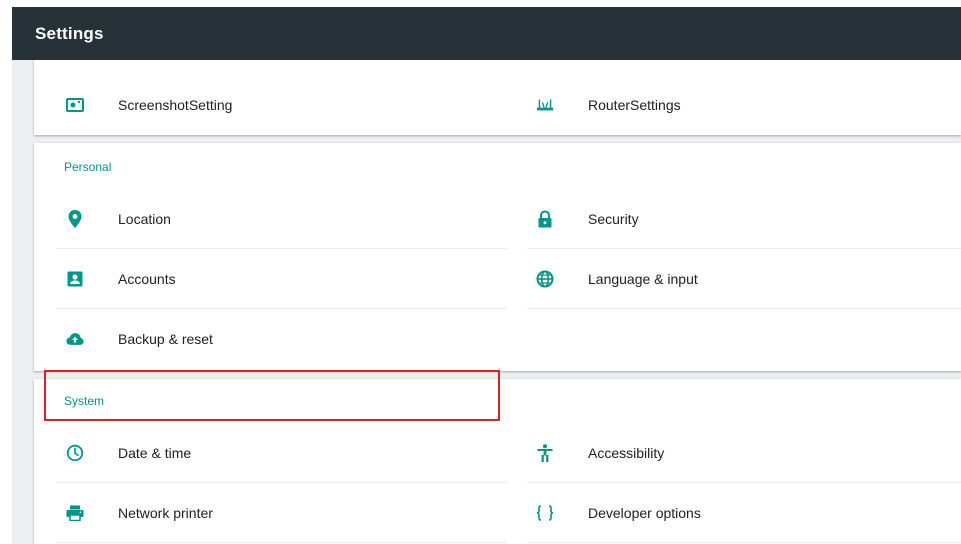  I want to click on printer-icon, so click(75, 513).